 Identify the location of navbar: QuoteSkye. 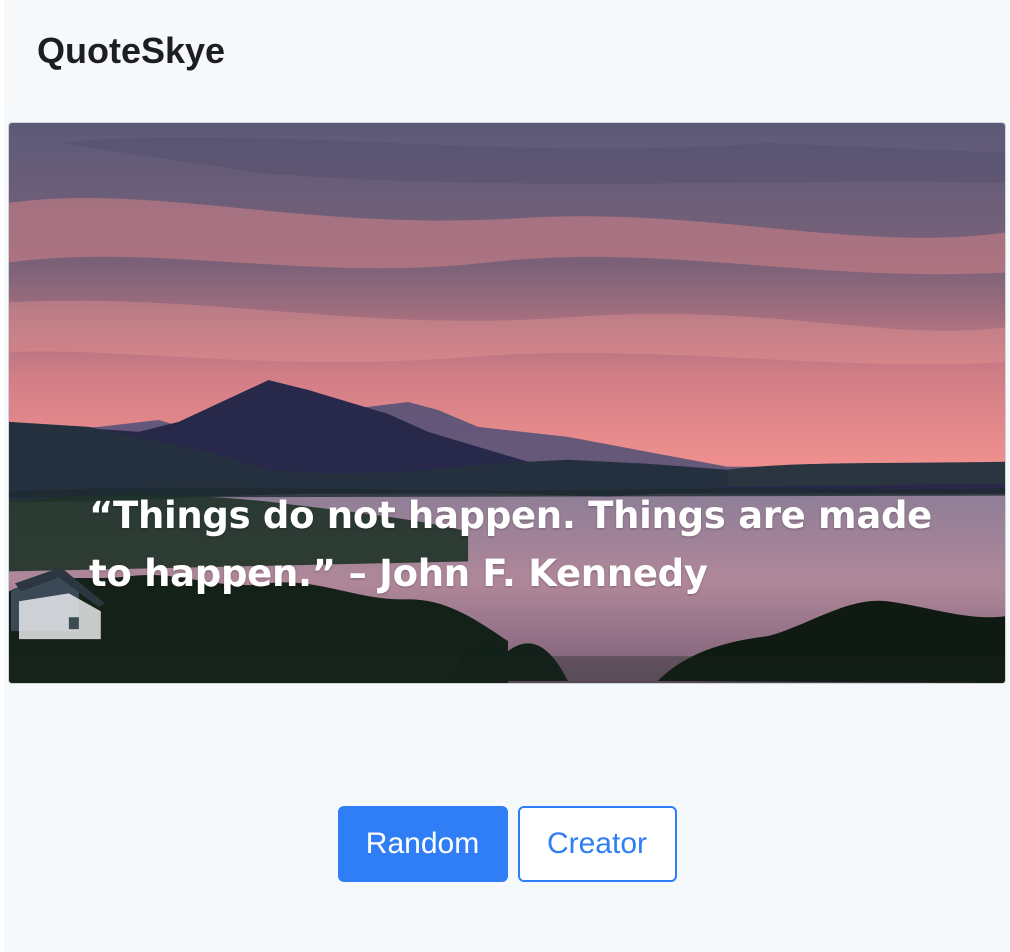
(507, 54).